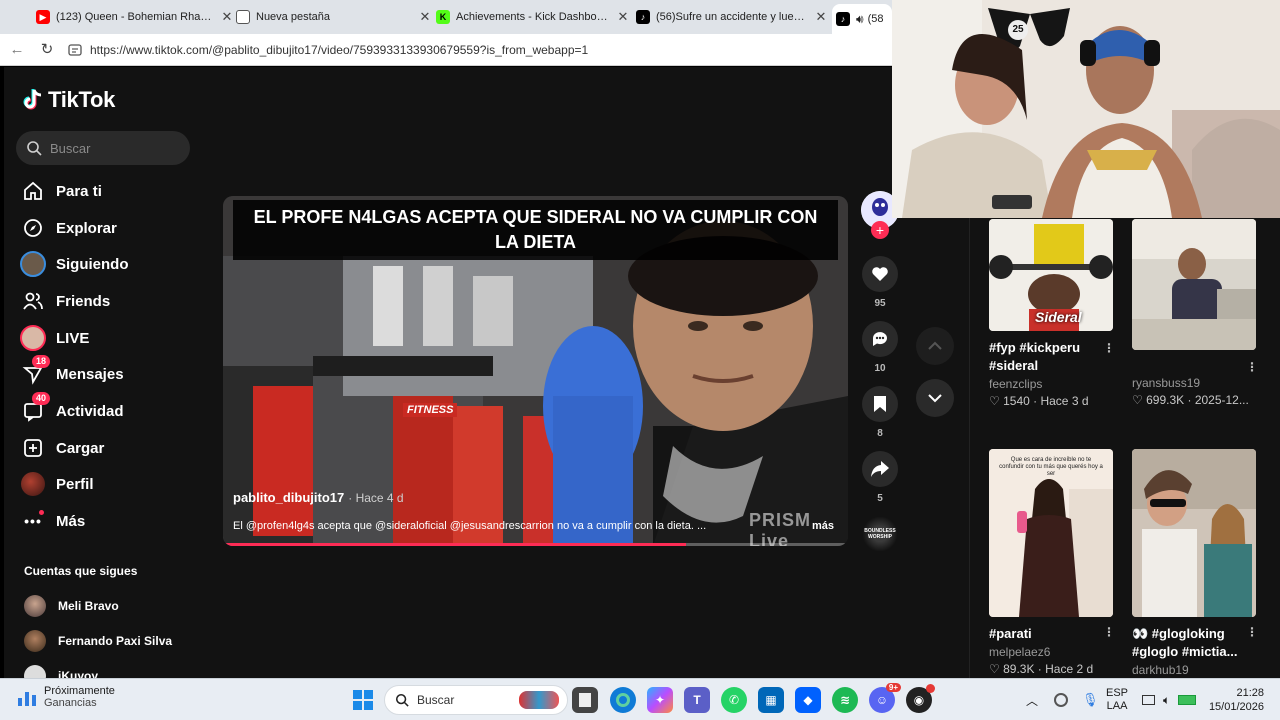  Describe the element at coordinates (35, 408) in the screenshot. I see `activity-icon: 40` at that location.